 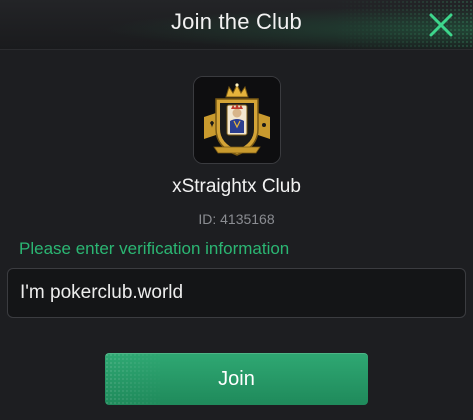 I want to click on club-id: ID: 4135168, so click(x=236, y=219).